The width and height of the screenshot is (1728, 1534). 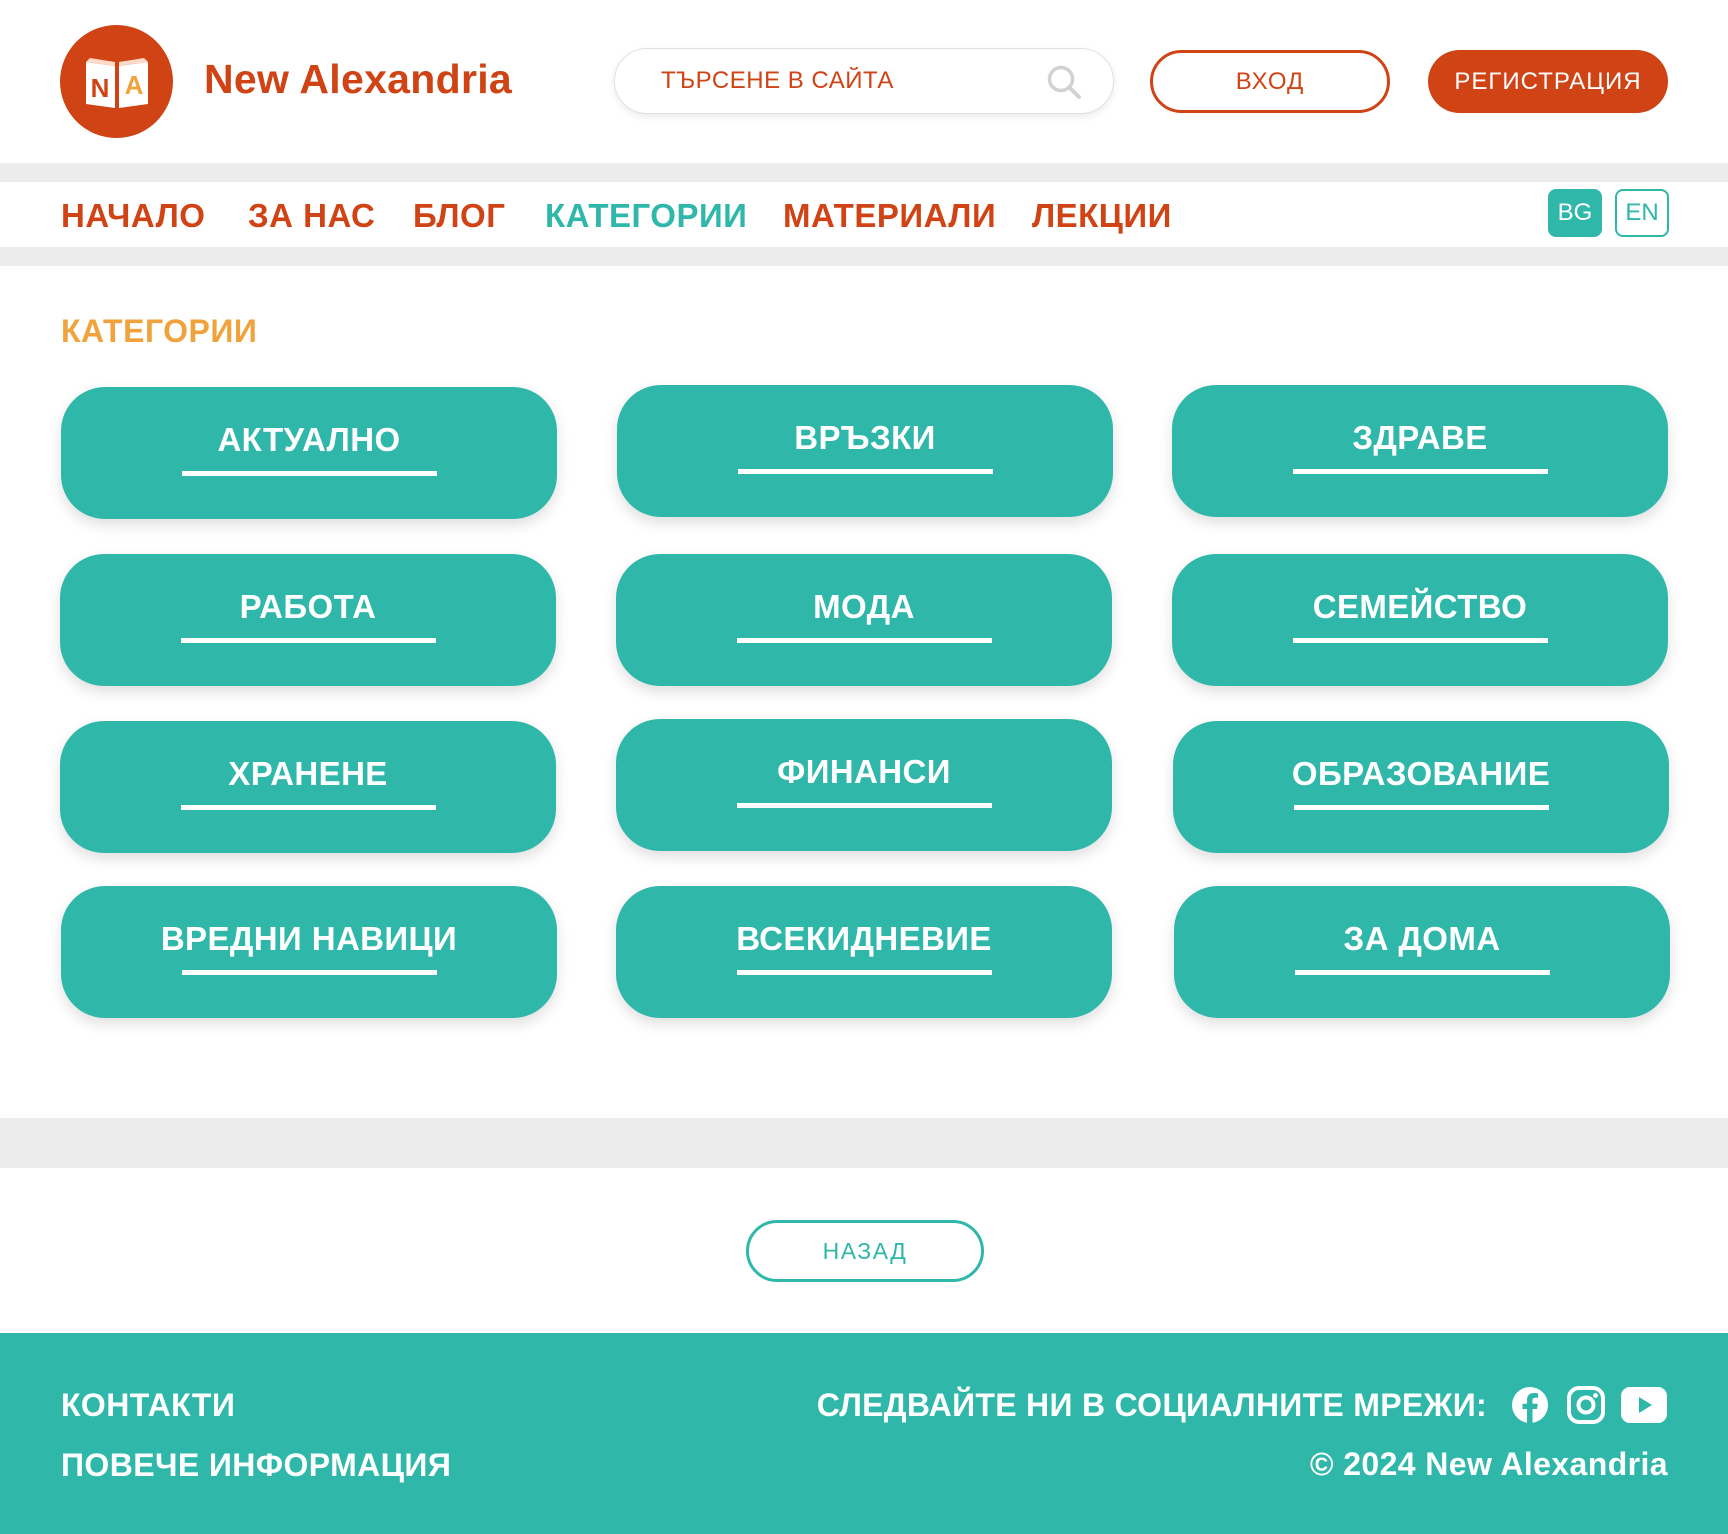 I want to click on category-card-health: ЗДРАВЕ, so click(x=1420, y=451).